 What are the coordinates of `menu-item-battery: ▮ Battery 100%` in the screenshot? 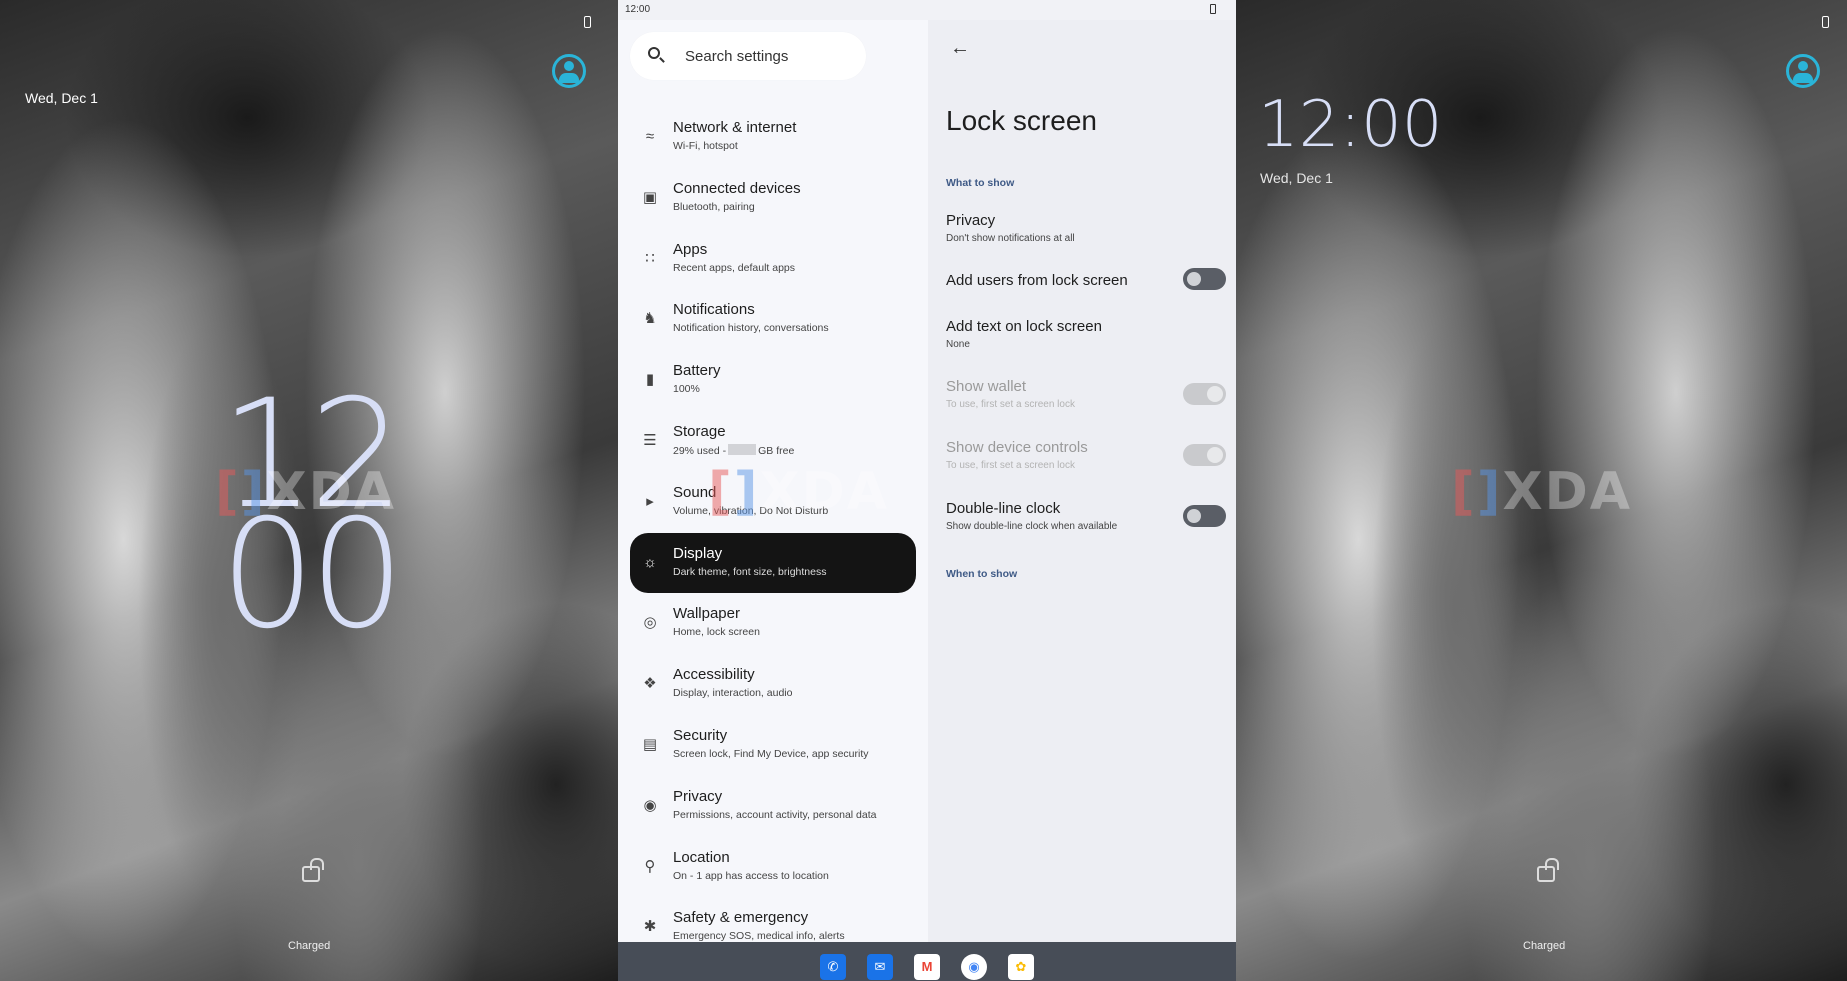 It's located at (773, 380).